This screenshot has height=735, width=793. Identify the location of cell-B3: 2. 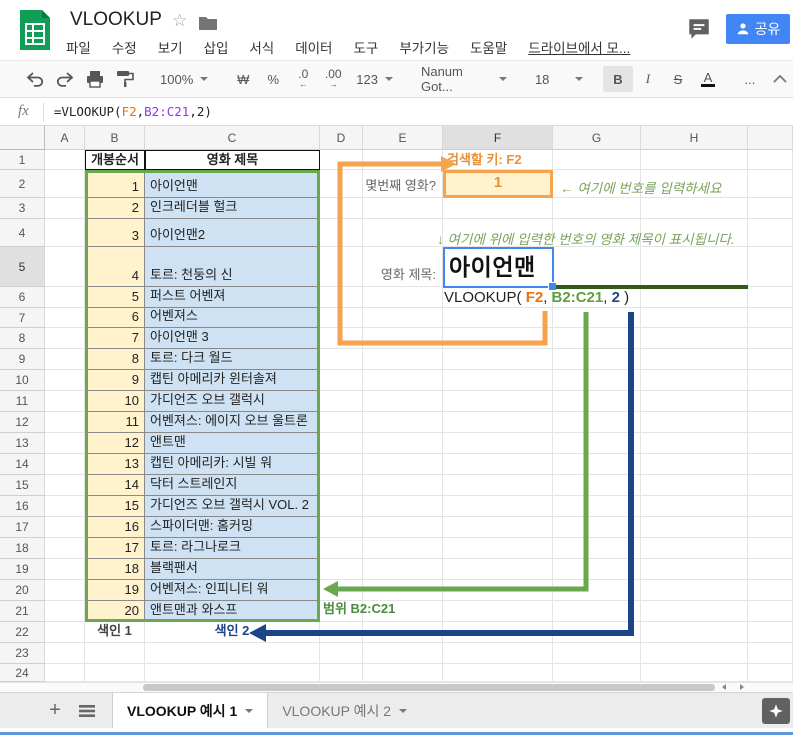
(115, 208).